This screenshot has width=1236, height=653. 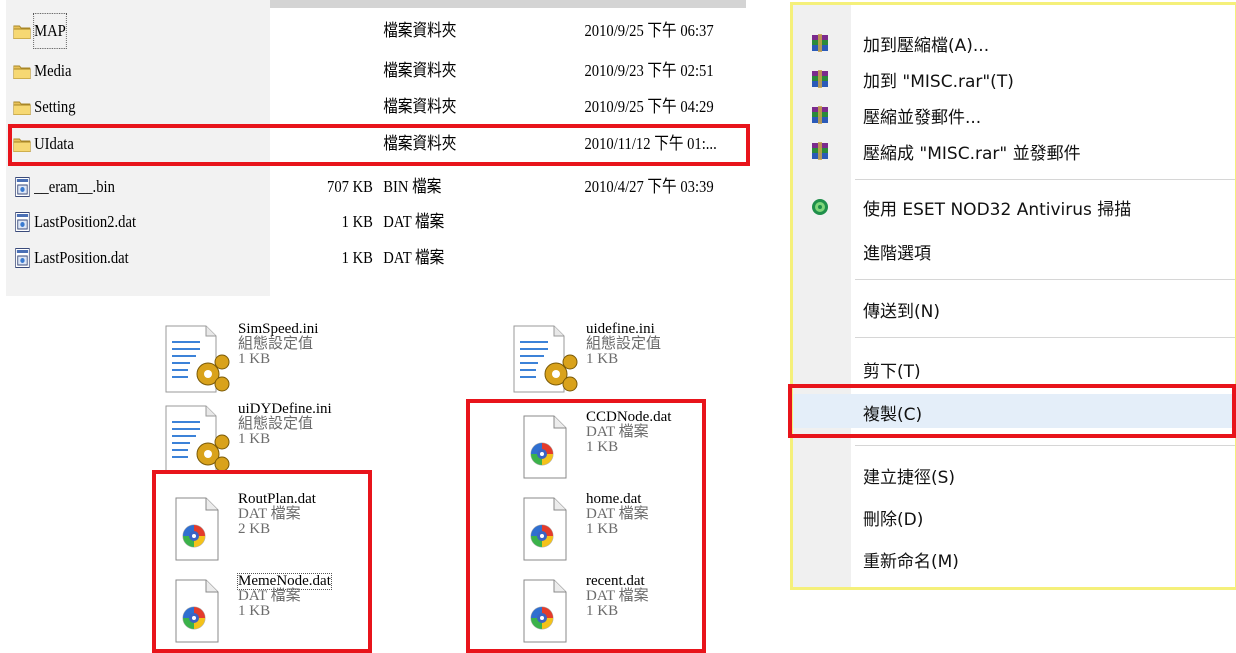 I want to click on thumbnail-uidefine-ini: uidefine.ini 組態設定值 1 KB, so click(x=608, y=359).